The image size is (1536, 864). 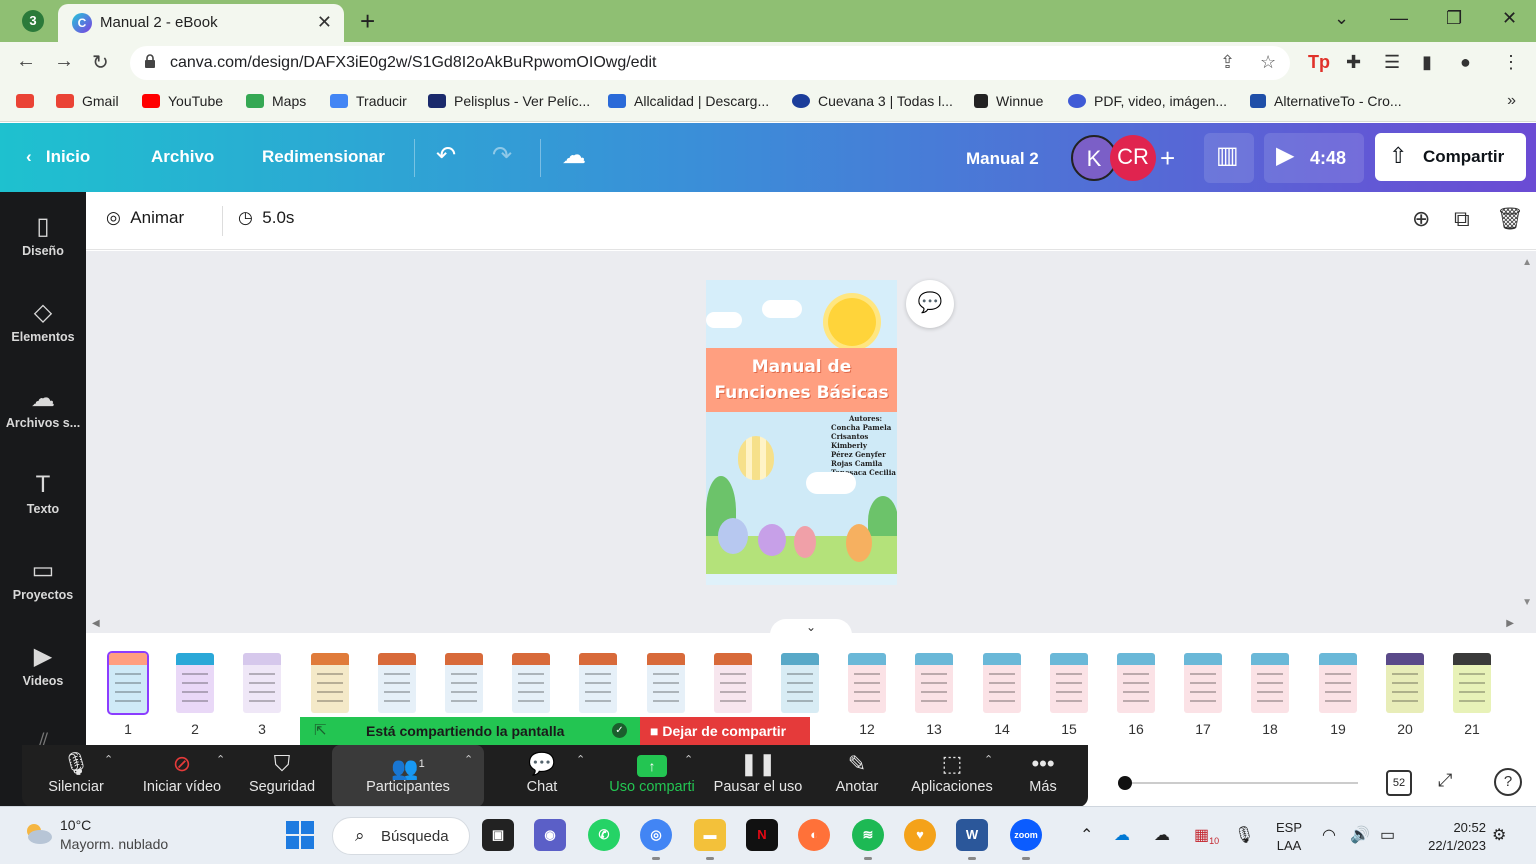 What do you see at coordinates (1509, 18) in the screenshot?
I see `close-window-button: ✕` at bounding box center [1509, 18].